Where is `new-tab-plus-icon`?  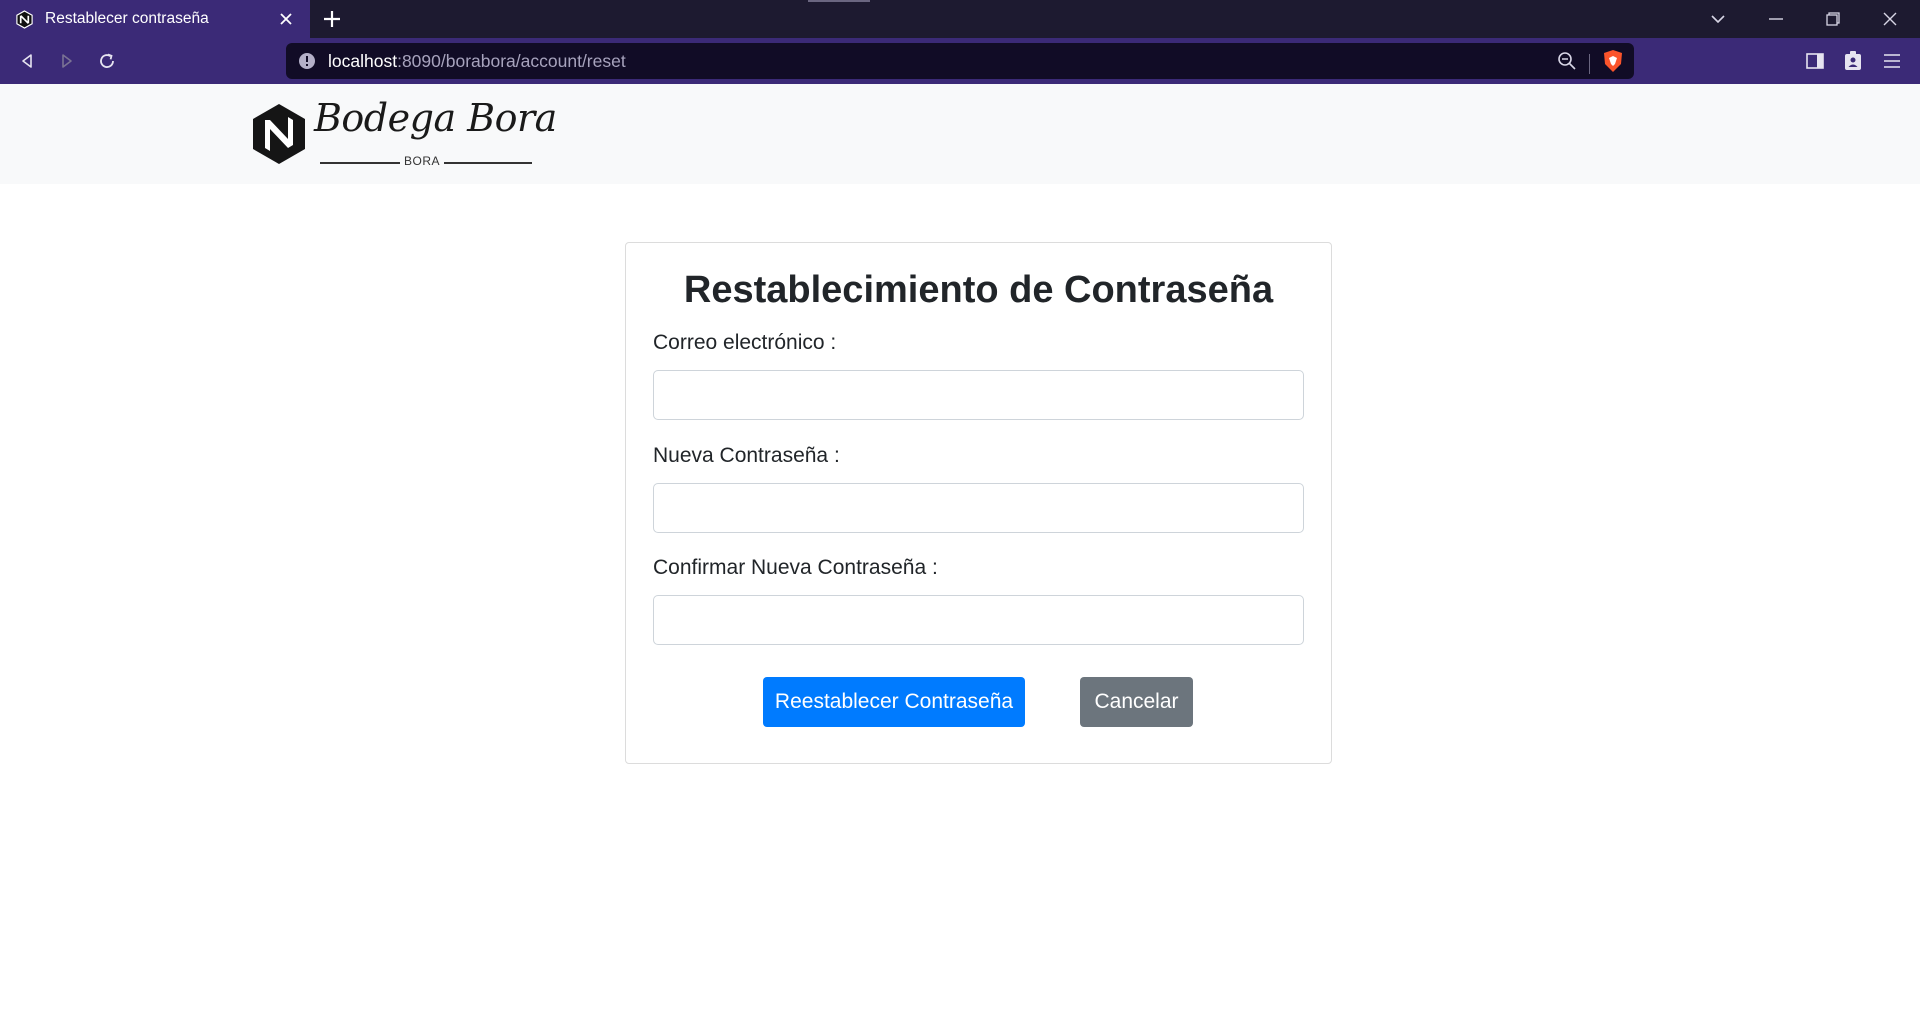 new-tab-plus-icon is located at coordinates (332, 19).